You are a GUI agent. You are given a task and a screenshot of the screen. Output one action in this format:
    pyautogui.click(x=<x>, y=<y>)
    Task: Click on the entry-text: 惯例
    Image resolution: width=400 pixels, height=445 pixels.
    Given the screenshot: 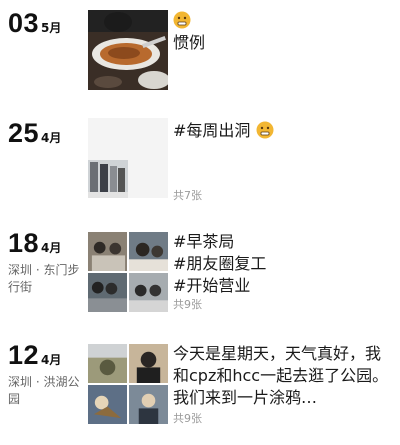 What is the action you would take?
    pyautogui.click(x=189, y=42)
    